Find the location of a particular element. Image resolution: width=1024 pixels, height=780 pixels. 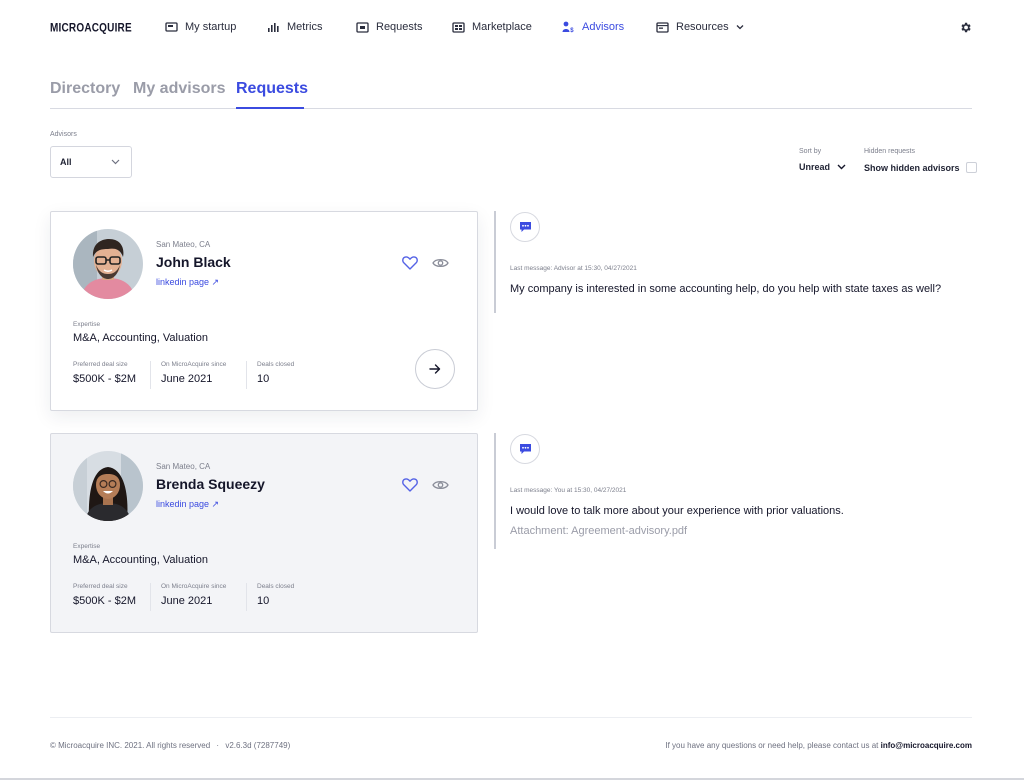

nav-label: Advisors is located at coordinates (603, 27).